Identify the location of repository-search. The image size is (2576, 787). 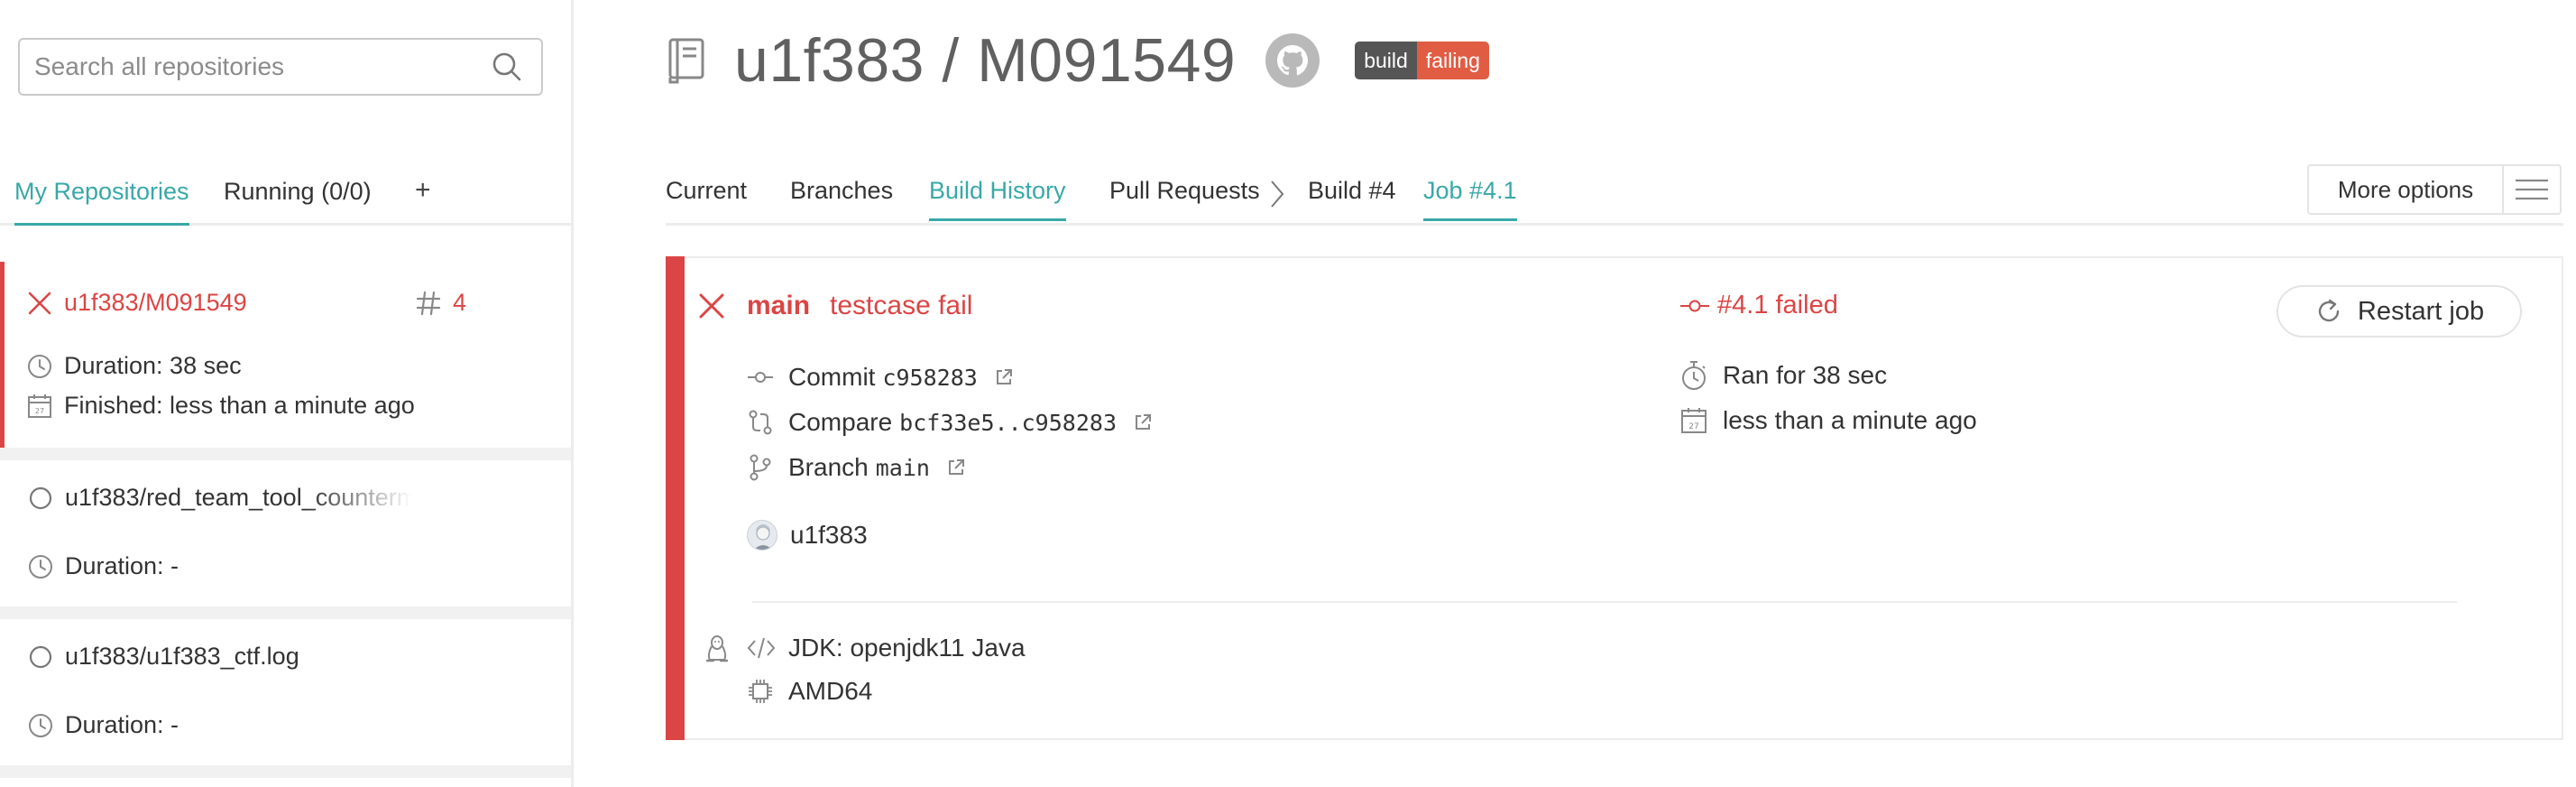
(280, 67).